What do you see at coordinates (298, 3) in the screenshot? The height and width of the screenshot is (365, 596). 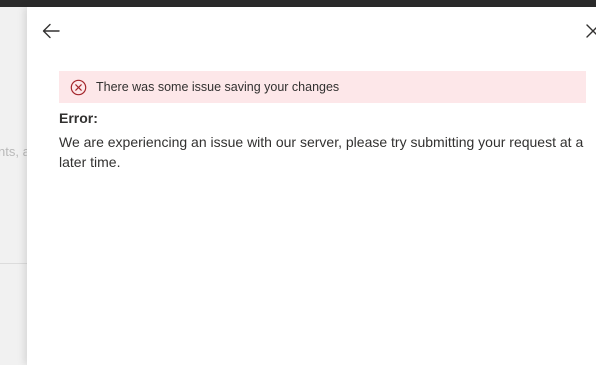 I see `top-bar` at bounding box center [298, 3].